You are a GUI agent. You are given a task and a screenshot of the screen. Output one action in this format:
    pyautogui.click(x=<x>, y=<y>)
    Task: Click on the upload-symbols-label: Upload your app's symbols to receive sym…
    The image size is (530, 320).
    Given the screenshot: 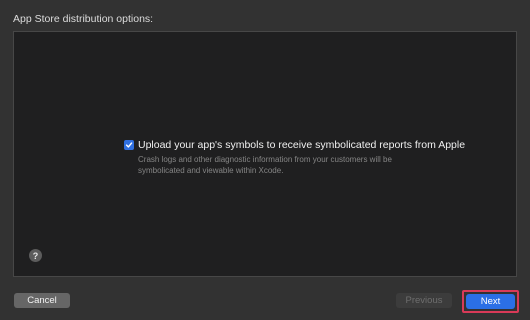 What is the action you would take?
    pyautogui.click(x=301, y=145)
    